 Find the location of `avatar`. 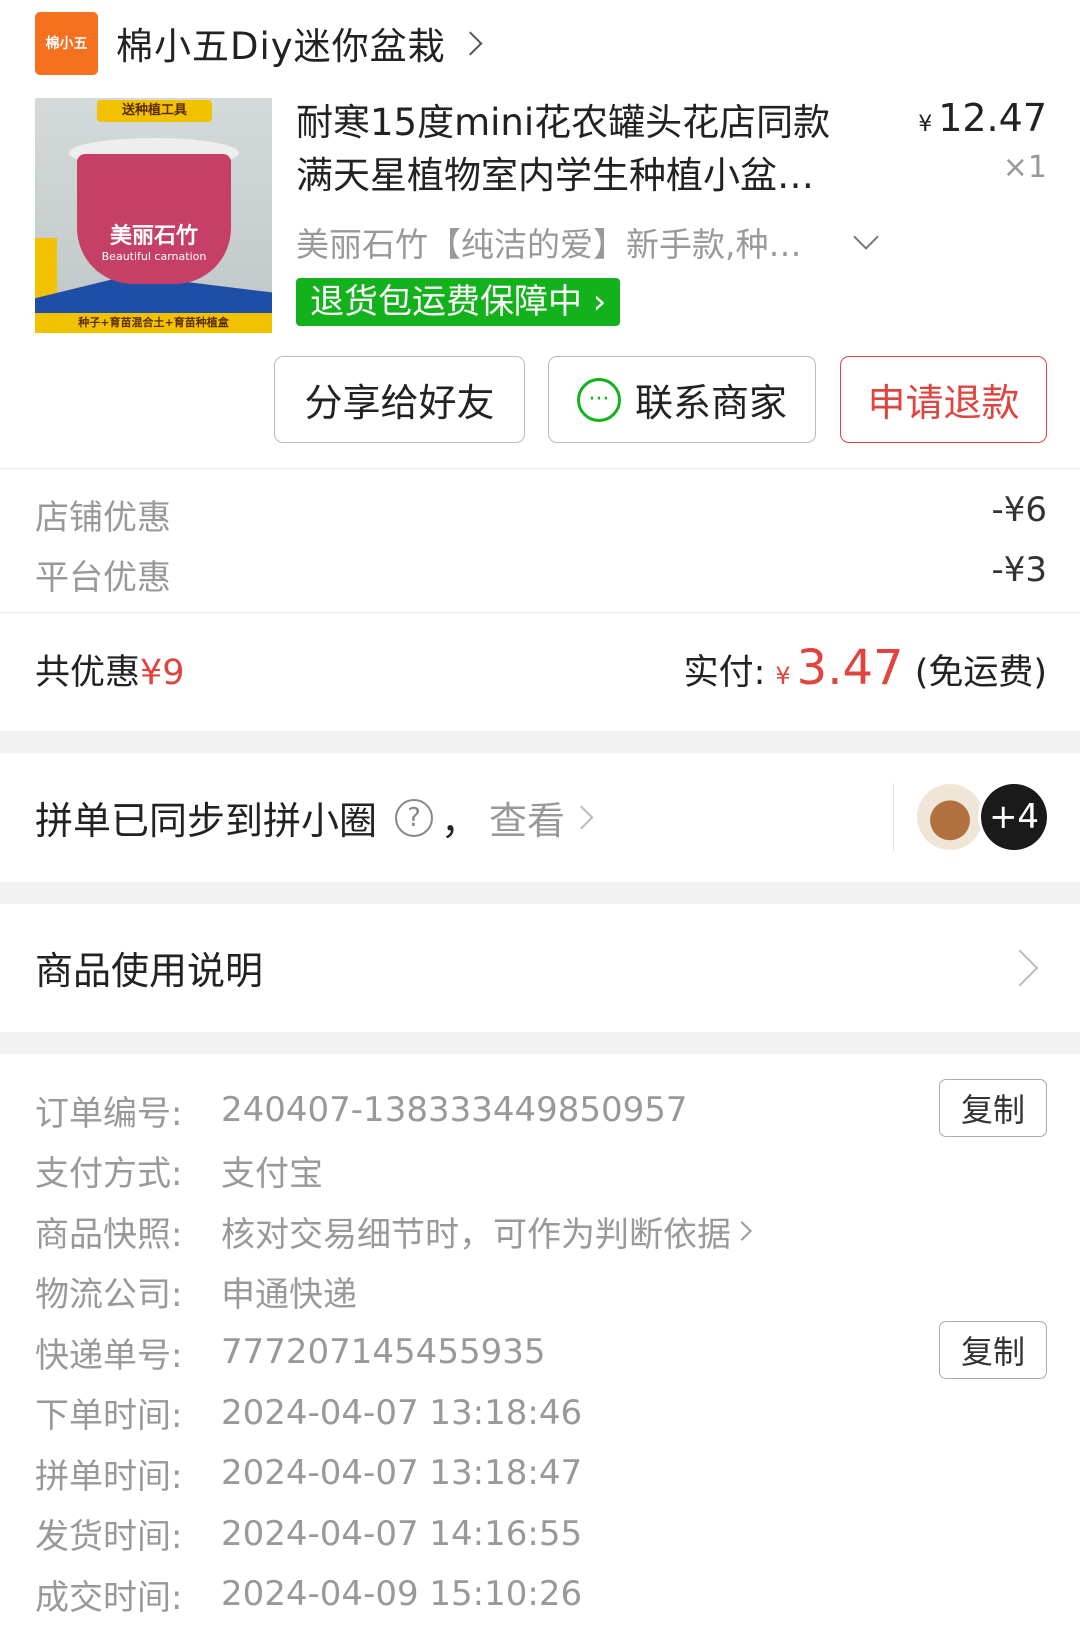

avatar is located at coordinates (950, 817).